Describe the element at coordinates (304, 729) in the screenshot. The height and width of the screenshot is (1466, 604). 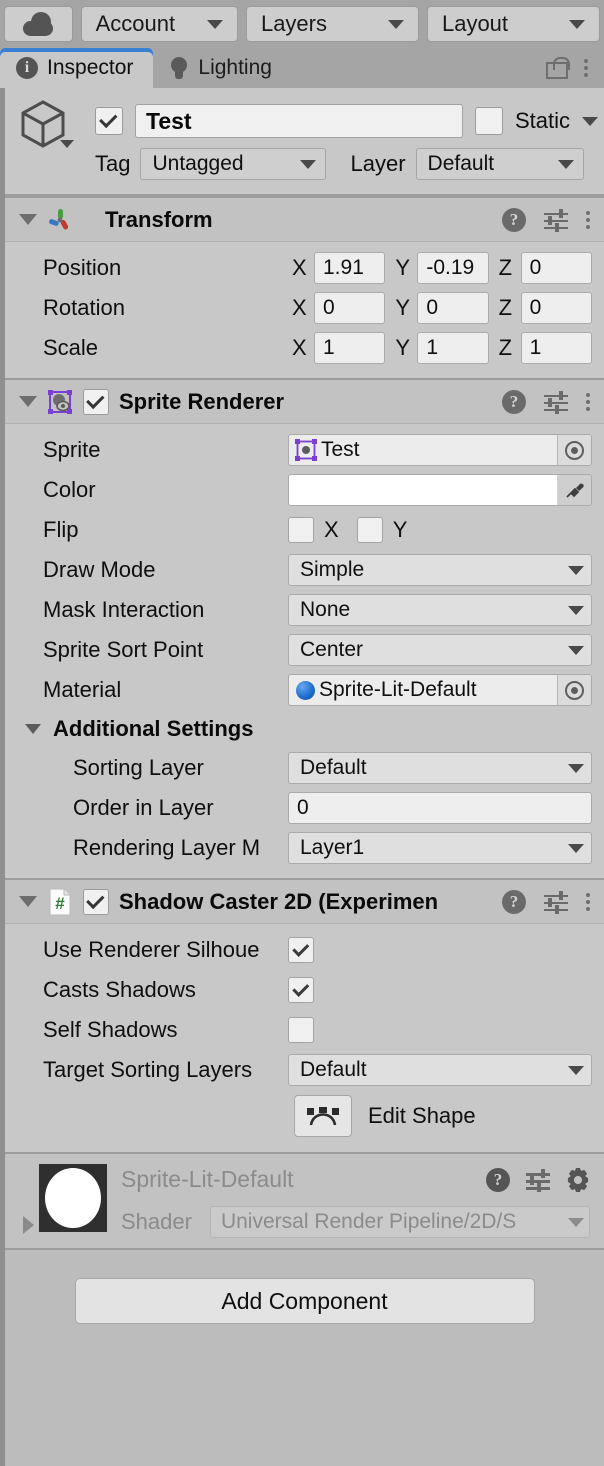
I see `additional-settings-foldout: Additional Settings` at that location.